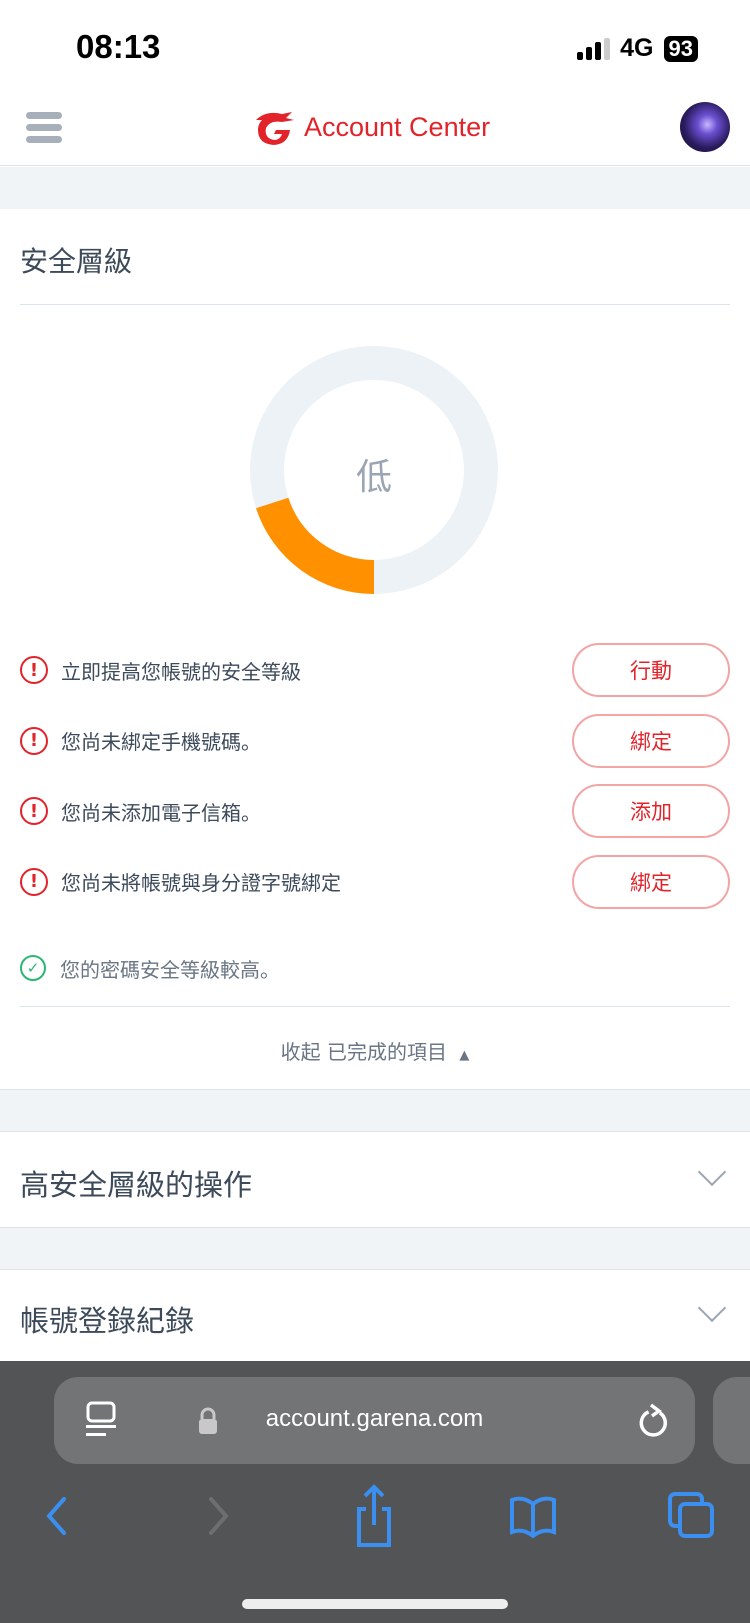 This screenshot has height=1623, width=750. What do you see at coordinates (594, 48) in the screenshot?
I see `signal-icon` at bounding box center [594, 48].